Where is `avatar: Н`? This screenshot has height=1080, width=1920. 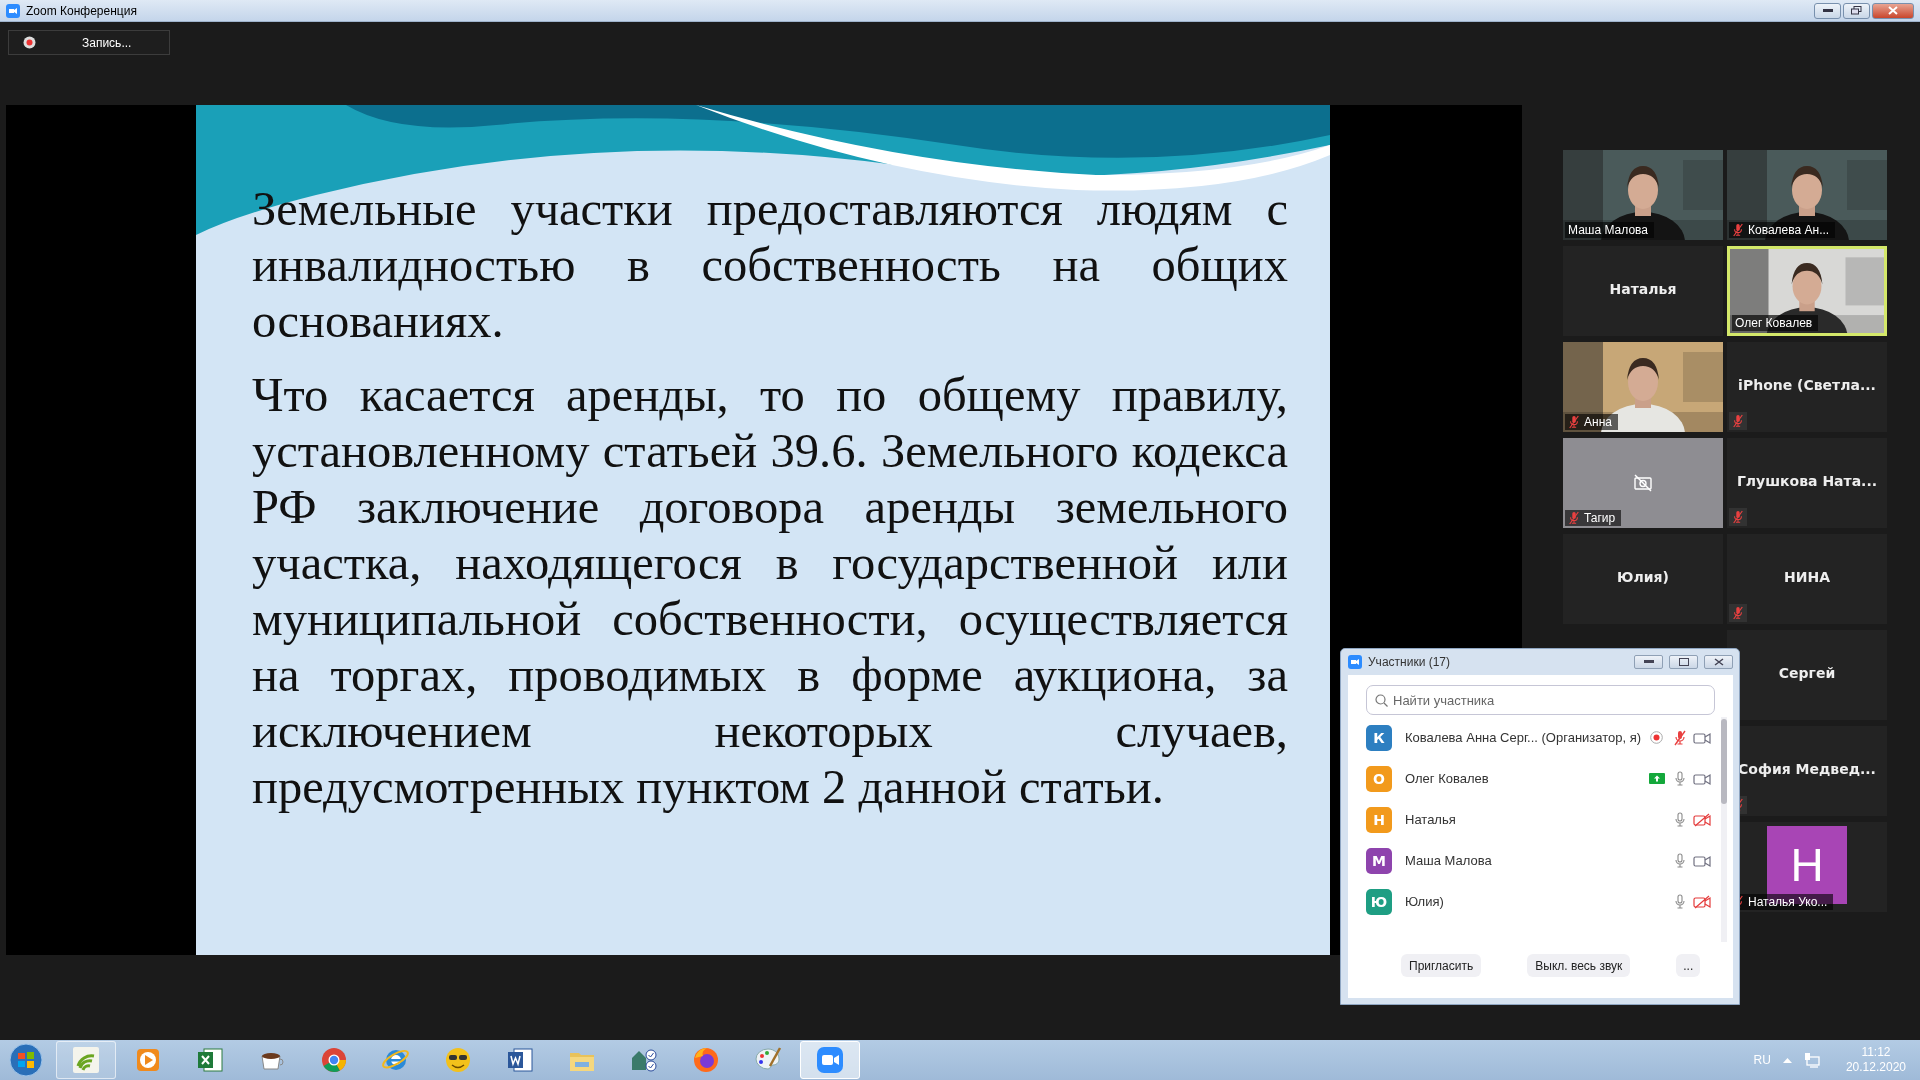 avatar: Н is located at coordinates (1379, 819).